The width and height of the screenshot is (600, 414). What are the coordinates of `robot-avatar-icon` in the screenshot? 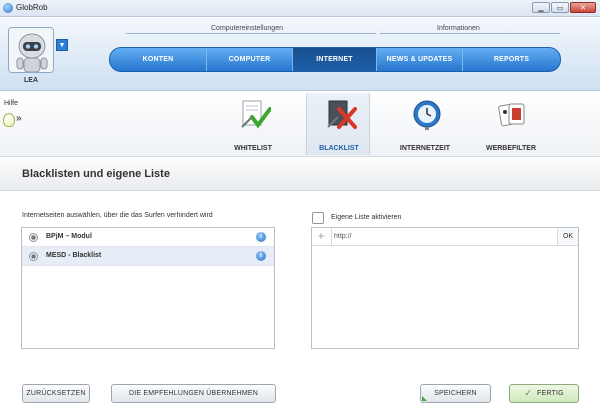 It's located at (31, 50).